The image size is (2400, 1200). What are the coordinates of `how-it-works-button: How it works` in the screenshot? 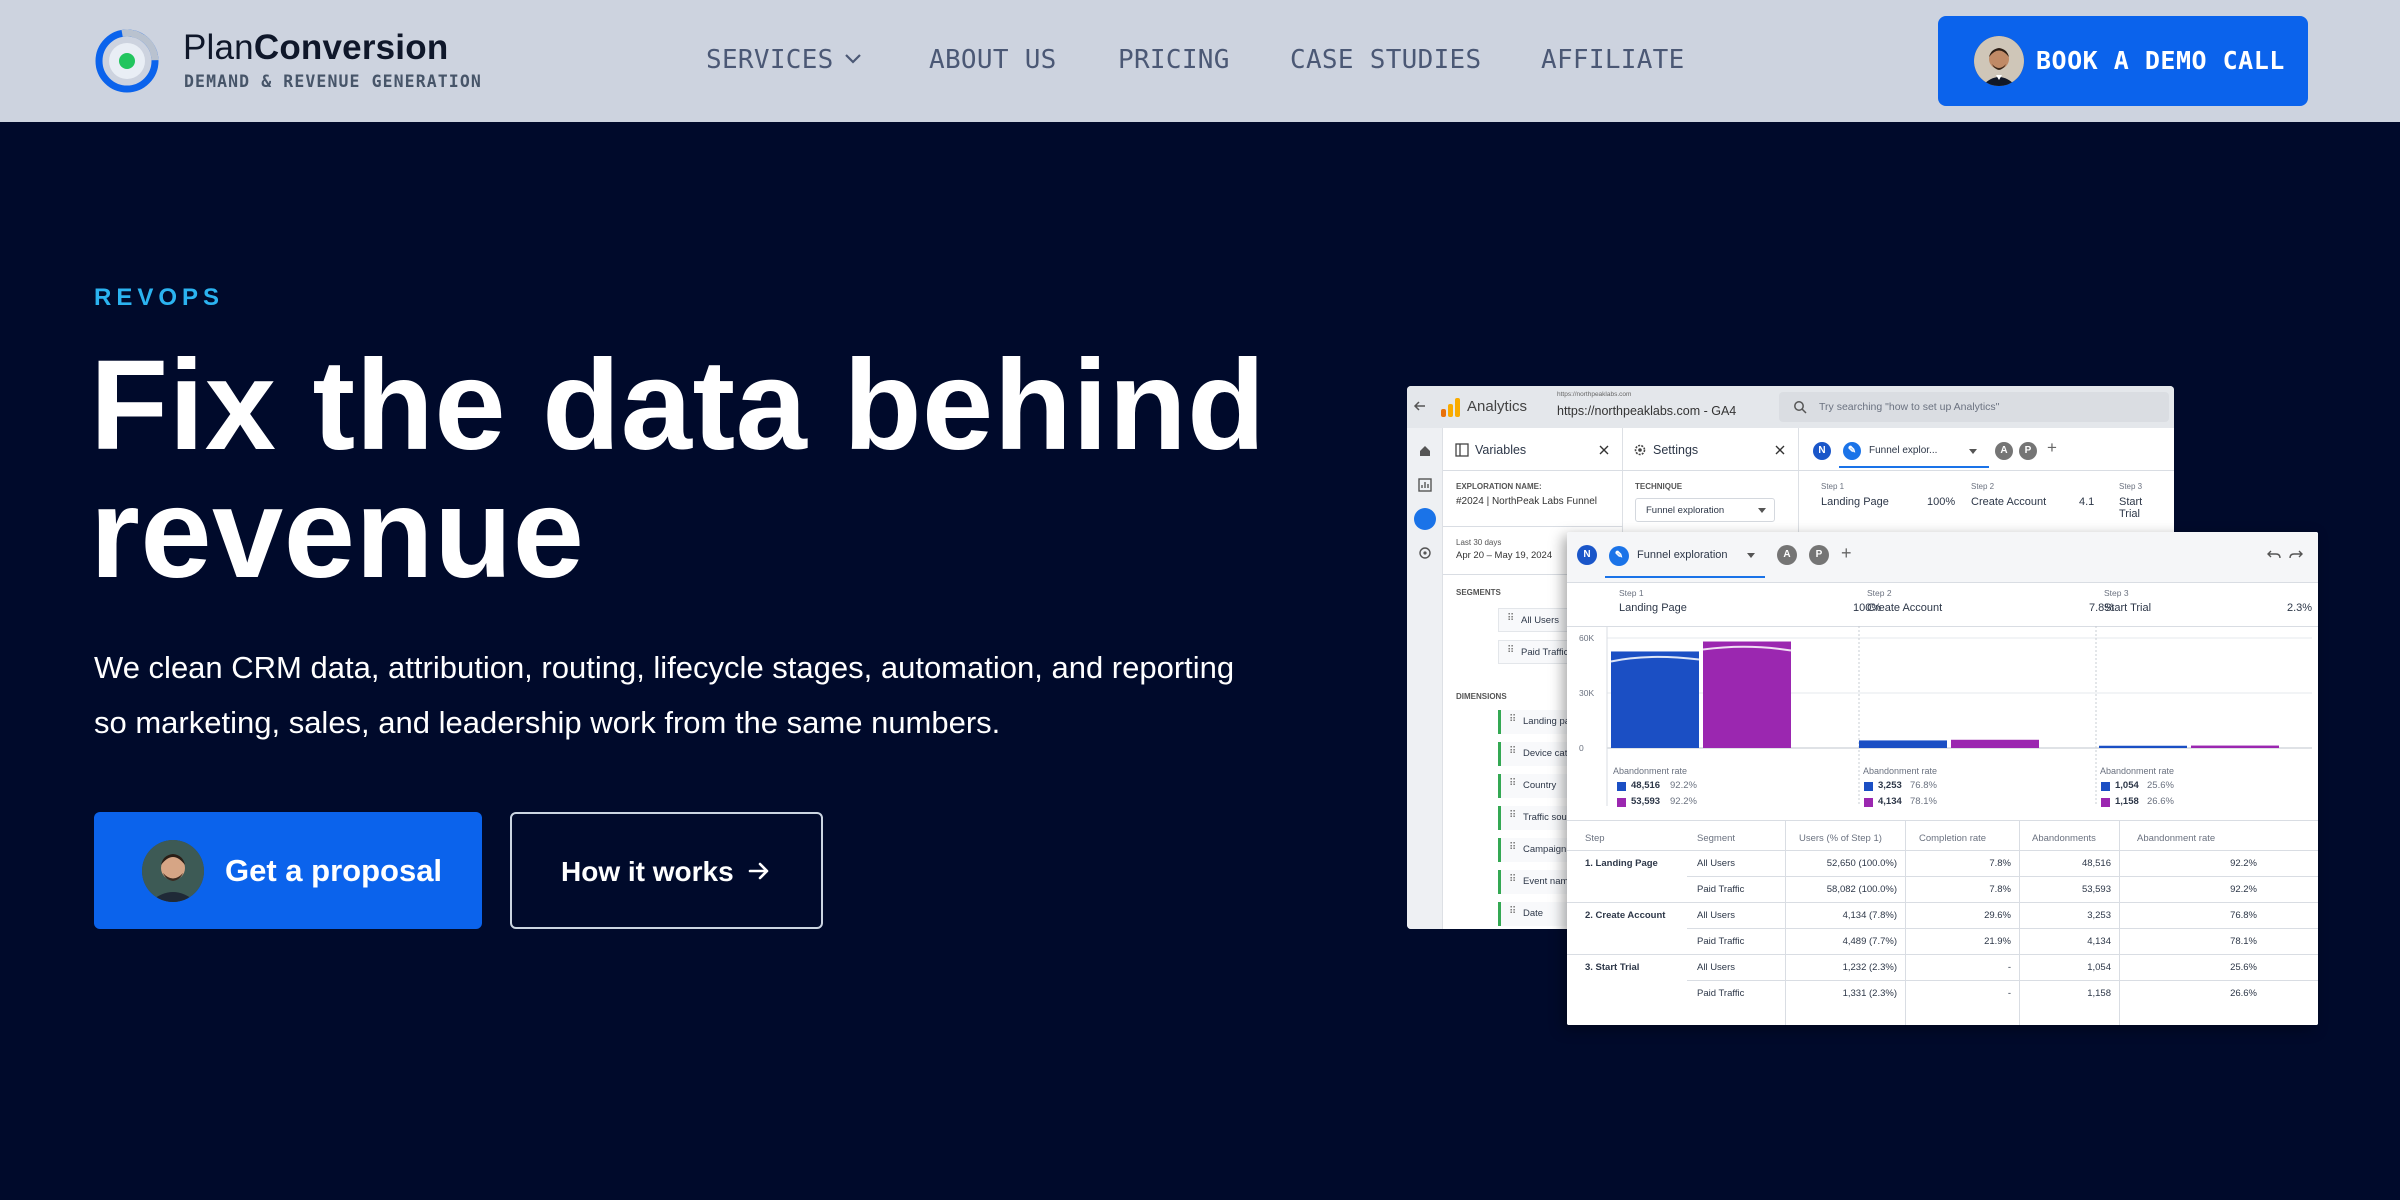 It's located at (666, 870).